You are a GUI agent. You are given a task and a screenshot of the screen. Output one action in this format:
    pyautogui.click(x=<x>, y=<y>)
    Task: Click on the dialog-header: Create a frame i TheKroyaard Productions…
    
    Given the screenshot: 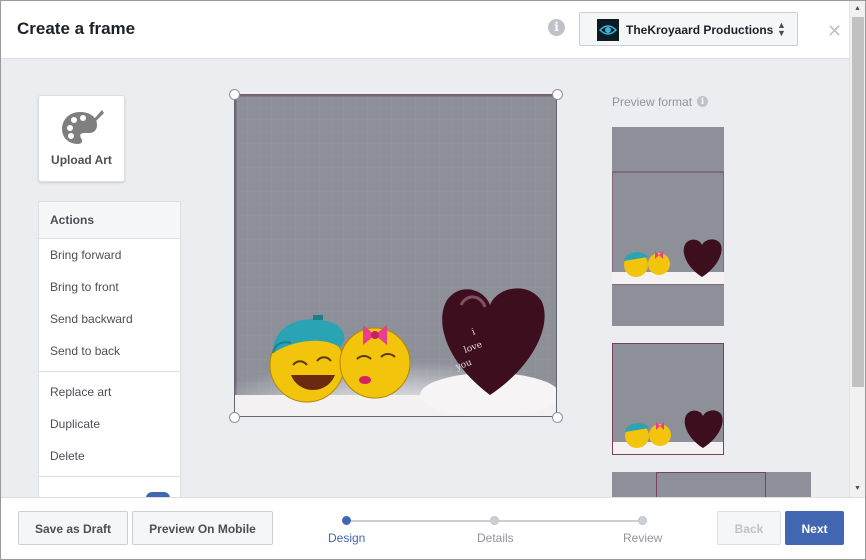 What is the action you would take?
    pyautogui.click(x=425, y=30)
    